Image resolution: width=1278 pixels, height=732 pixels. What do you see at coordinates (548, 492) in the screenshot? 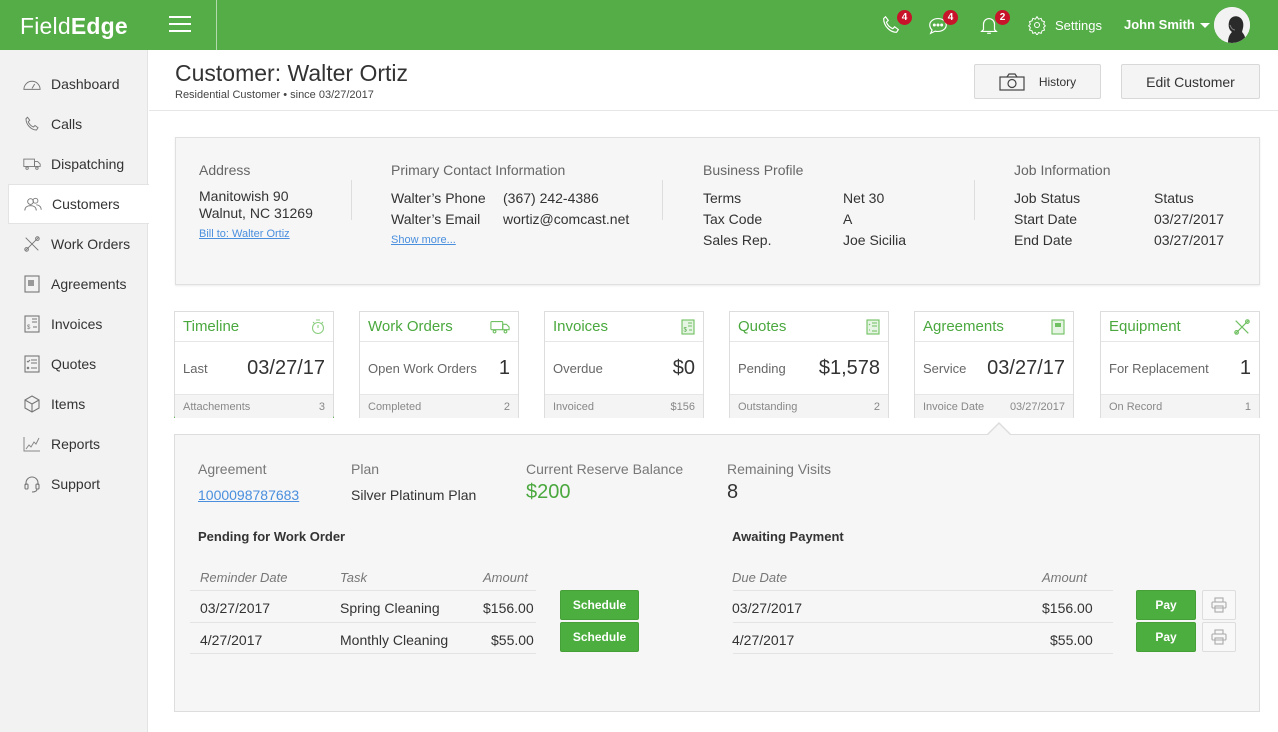
I see `reserve-balance-value: $200` at bounding box center [548, 492].